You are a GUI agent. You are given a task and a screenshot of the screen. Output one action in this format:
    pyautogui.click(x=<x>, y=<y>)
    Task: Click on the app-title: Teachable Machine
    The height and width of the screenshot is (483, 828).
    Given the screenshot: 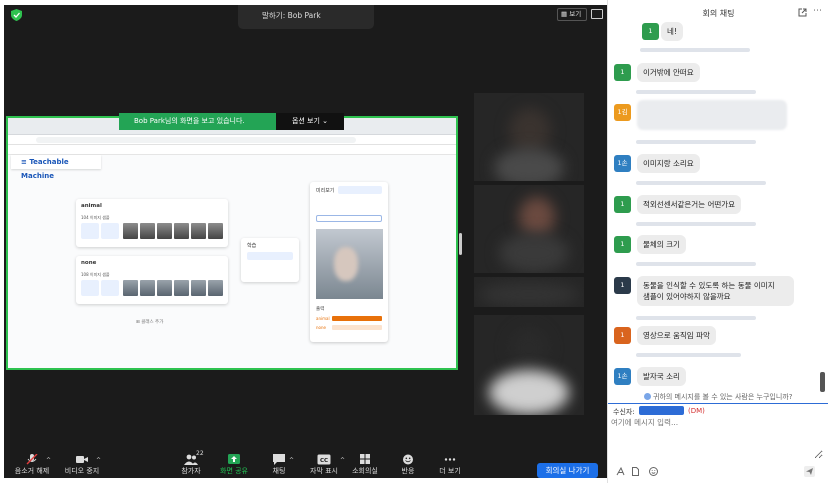 What is the action you would take?
    pyautogui.click(x=45, y=169)
    